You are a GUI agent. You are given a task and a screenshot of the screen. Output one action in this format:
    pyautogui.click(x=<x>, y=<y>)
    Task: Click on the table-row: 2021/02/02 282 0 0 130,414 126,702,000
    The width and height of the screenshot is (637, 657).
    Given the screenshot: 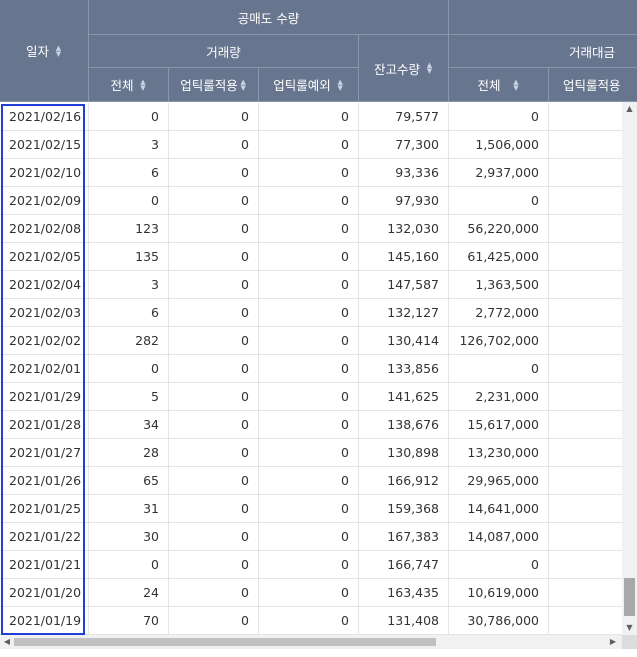 What is the action you would take?
    pyautogui.click(x=311, y=341)
    